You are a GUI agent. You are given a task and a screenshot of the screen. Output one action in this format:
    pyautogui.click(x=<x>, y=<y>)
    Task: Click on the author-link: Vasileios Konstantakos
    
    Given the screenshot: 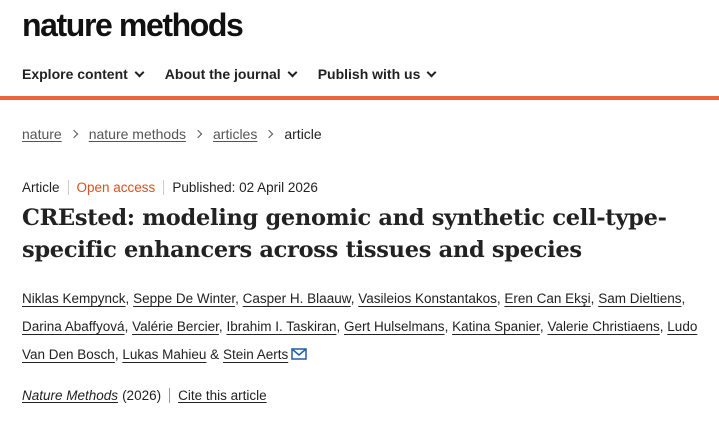 What is the action you would take?
    pyautogui.click(x=427, y=298)
    